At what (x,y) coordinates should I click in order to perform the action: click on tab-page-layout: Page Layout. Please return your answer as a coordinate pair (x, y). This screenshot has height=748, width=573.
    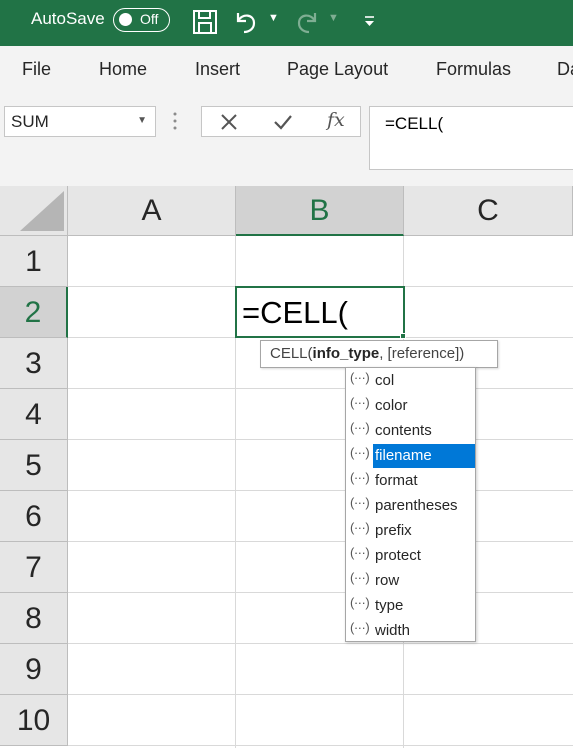
    Looking at the image, I should click on (337, 69).